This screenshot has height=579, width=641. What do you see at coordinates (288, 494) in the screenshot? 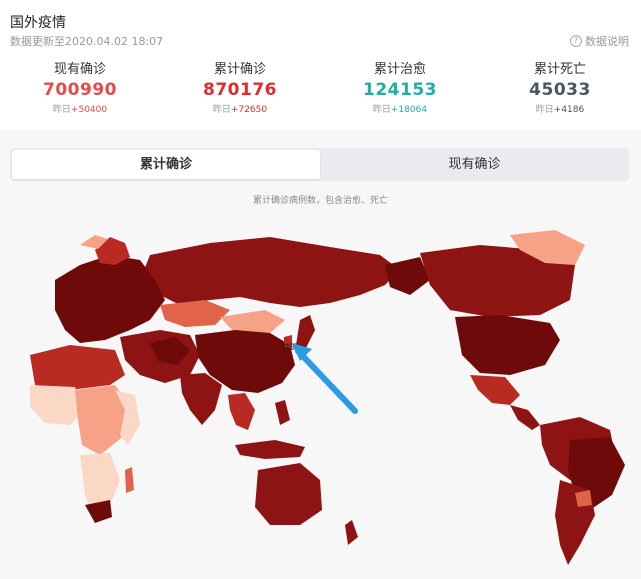
I see `australia-region` at bounding box center [288, 494].